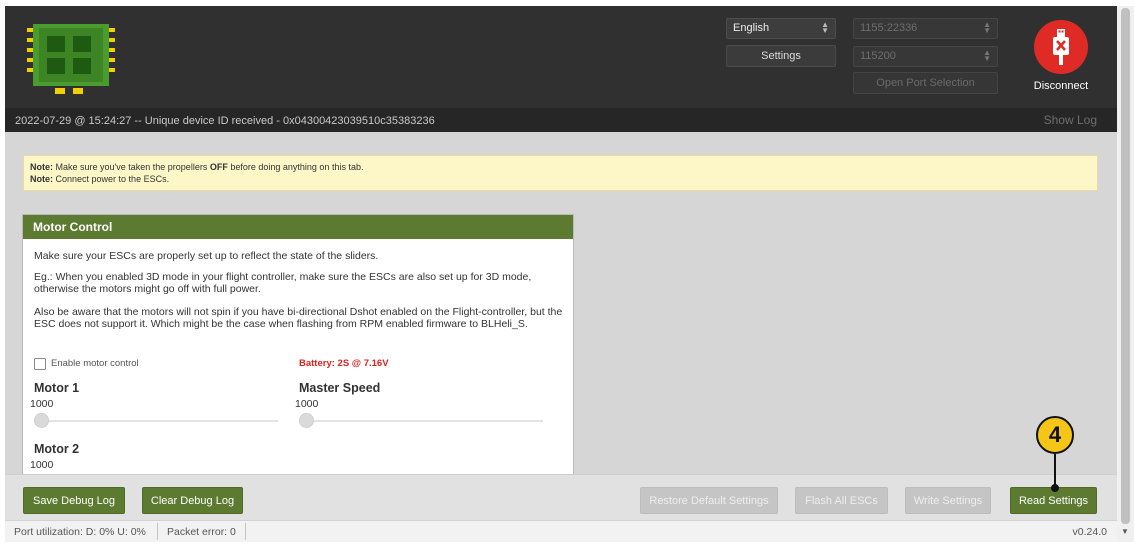 The image size is (1134, 548). What do you see at coordinates (1070, 120) in the screenshot?
I see `show-log-button: Show Log` at bounding box center [1070, 120].